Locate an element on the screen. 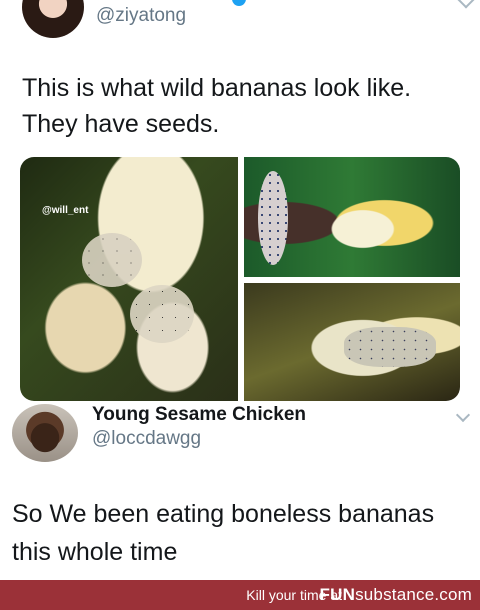 The width and height of the screenshot is (480, 610). seeded-banana-half is located at coordinates (273, 218).